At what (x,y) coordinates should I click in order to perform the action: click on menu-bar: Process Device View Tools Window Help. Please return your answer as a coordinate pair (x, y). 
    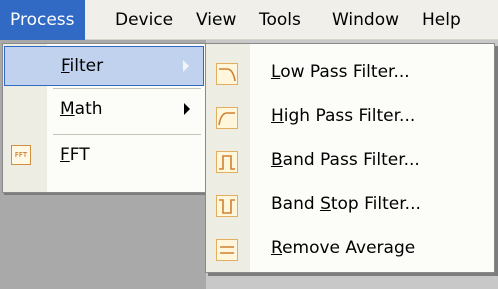
    Looking at the image, I should click on (249, 20).